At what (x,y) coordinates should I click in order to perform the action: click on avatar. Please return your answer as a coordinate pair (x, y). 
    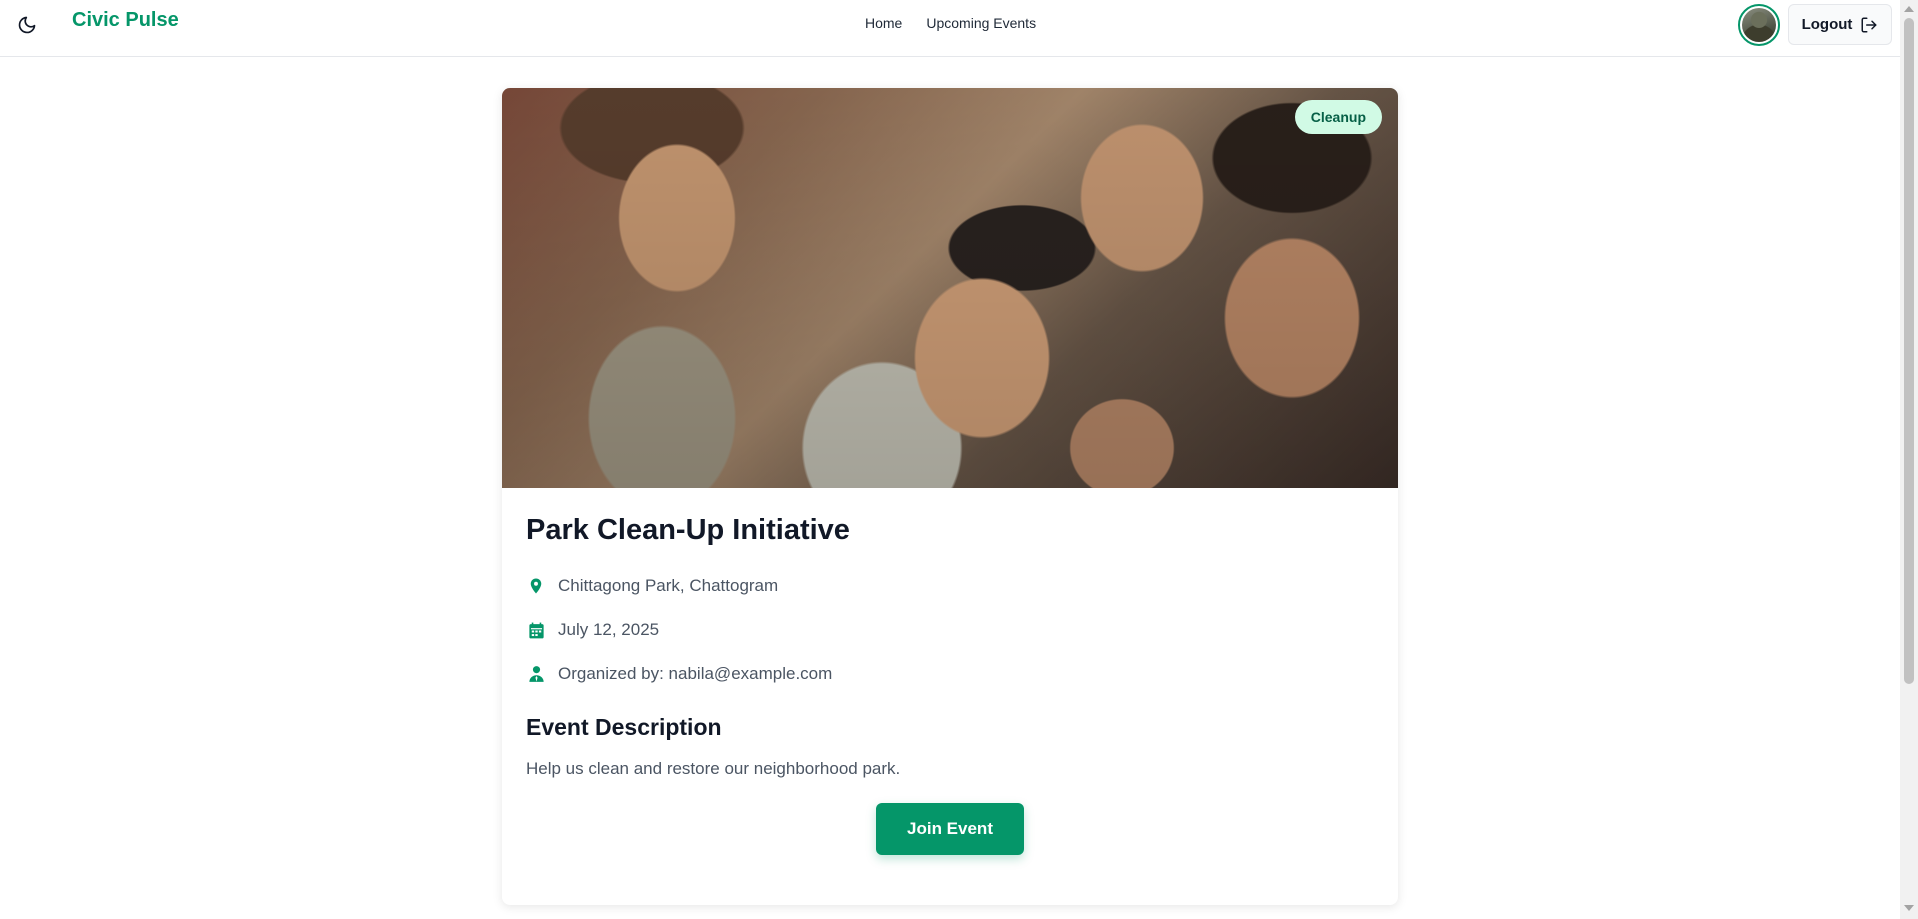
    Looking at the image, I should click on (1759, 25).